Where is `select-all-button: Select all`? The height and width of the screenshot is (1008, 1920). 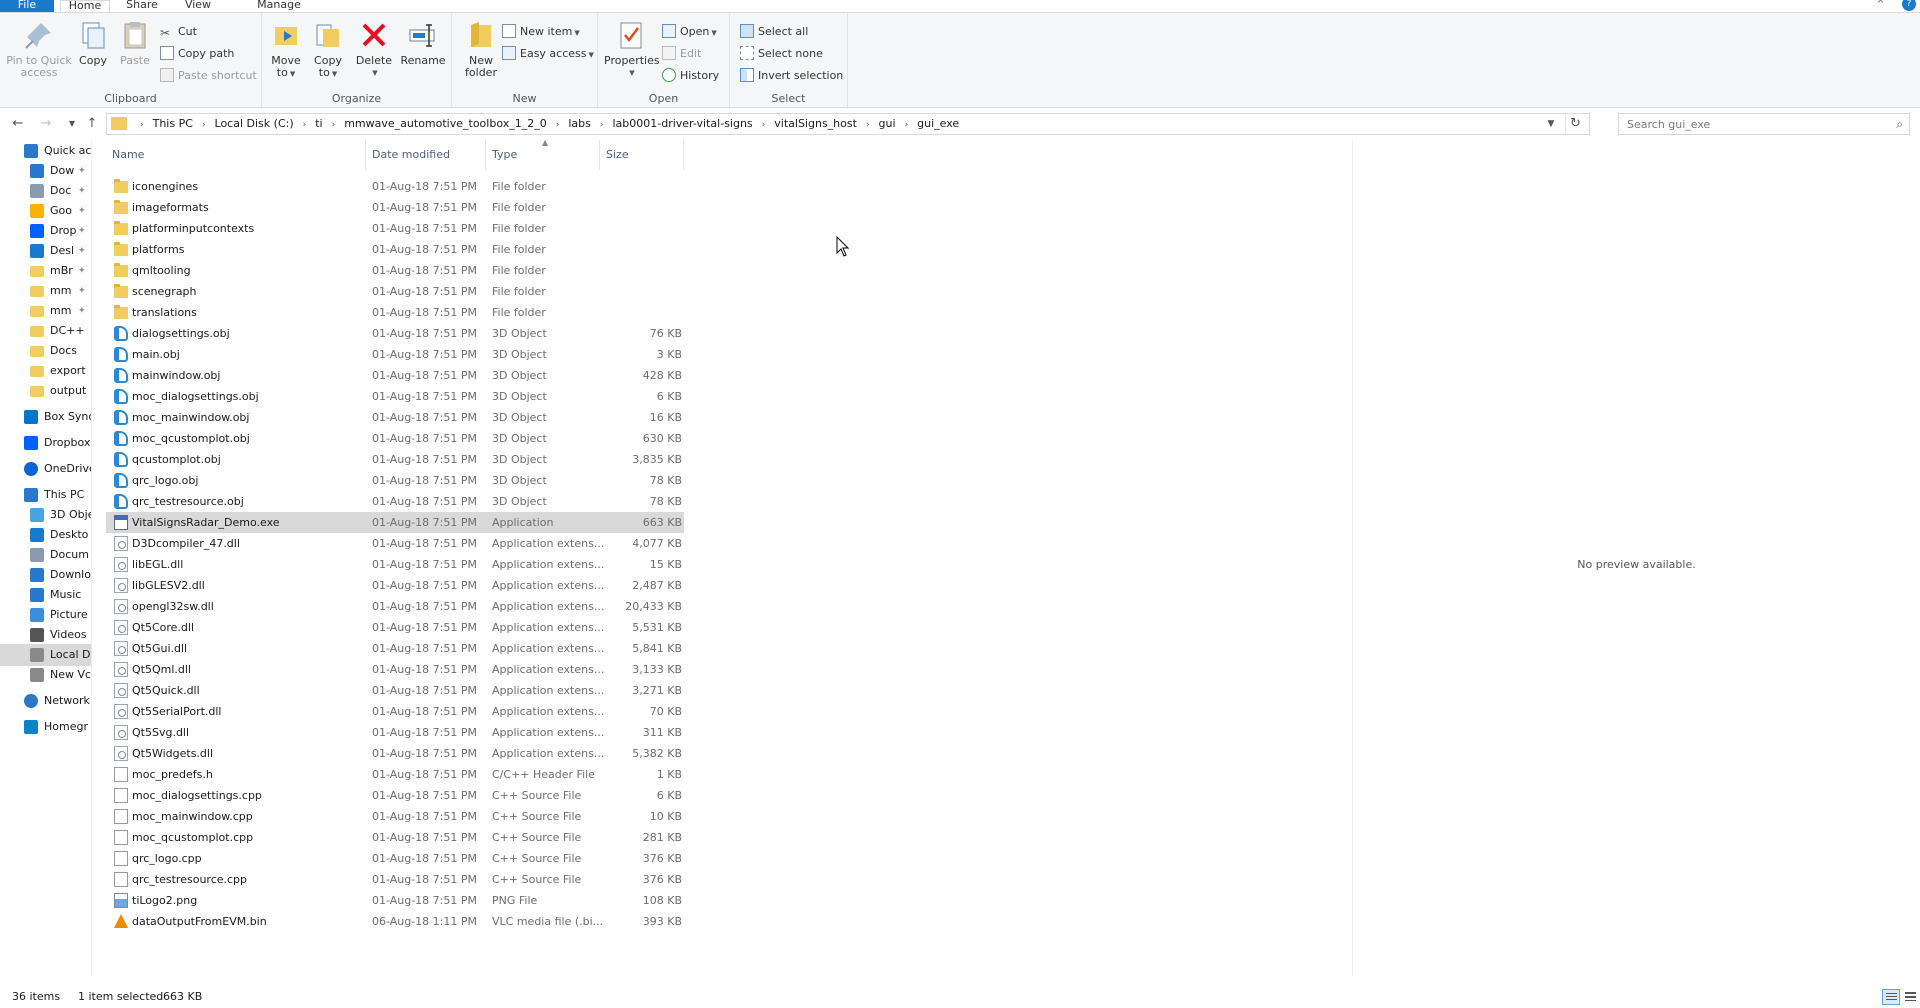 select-all-button: Select all is located at coordinates (774, 32).